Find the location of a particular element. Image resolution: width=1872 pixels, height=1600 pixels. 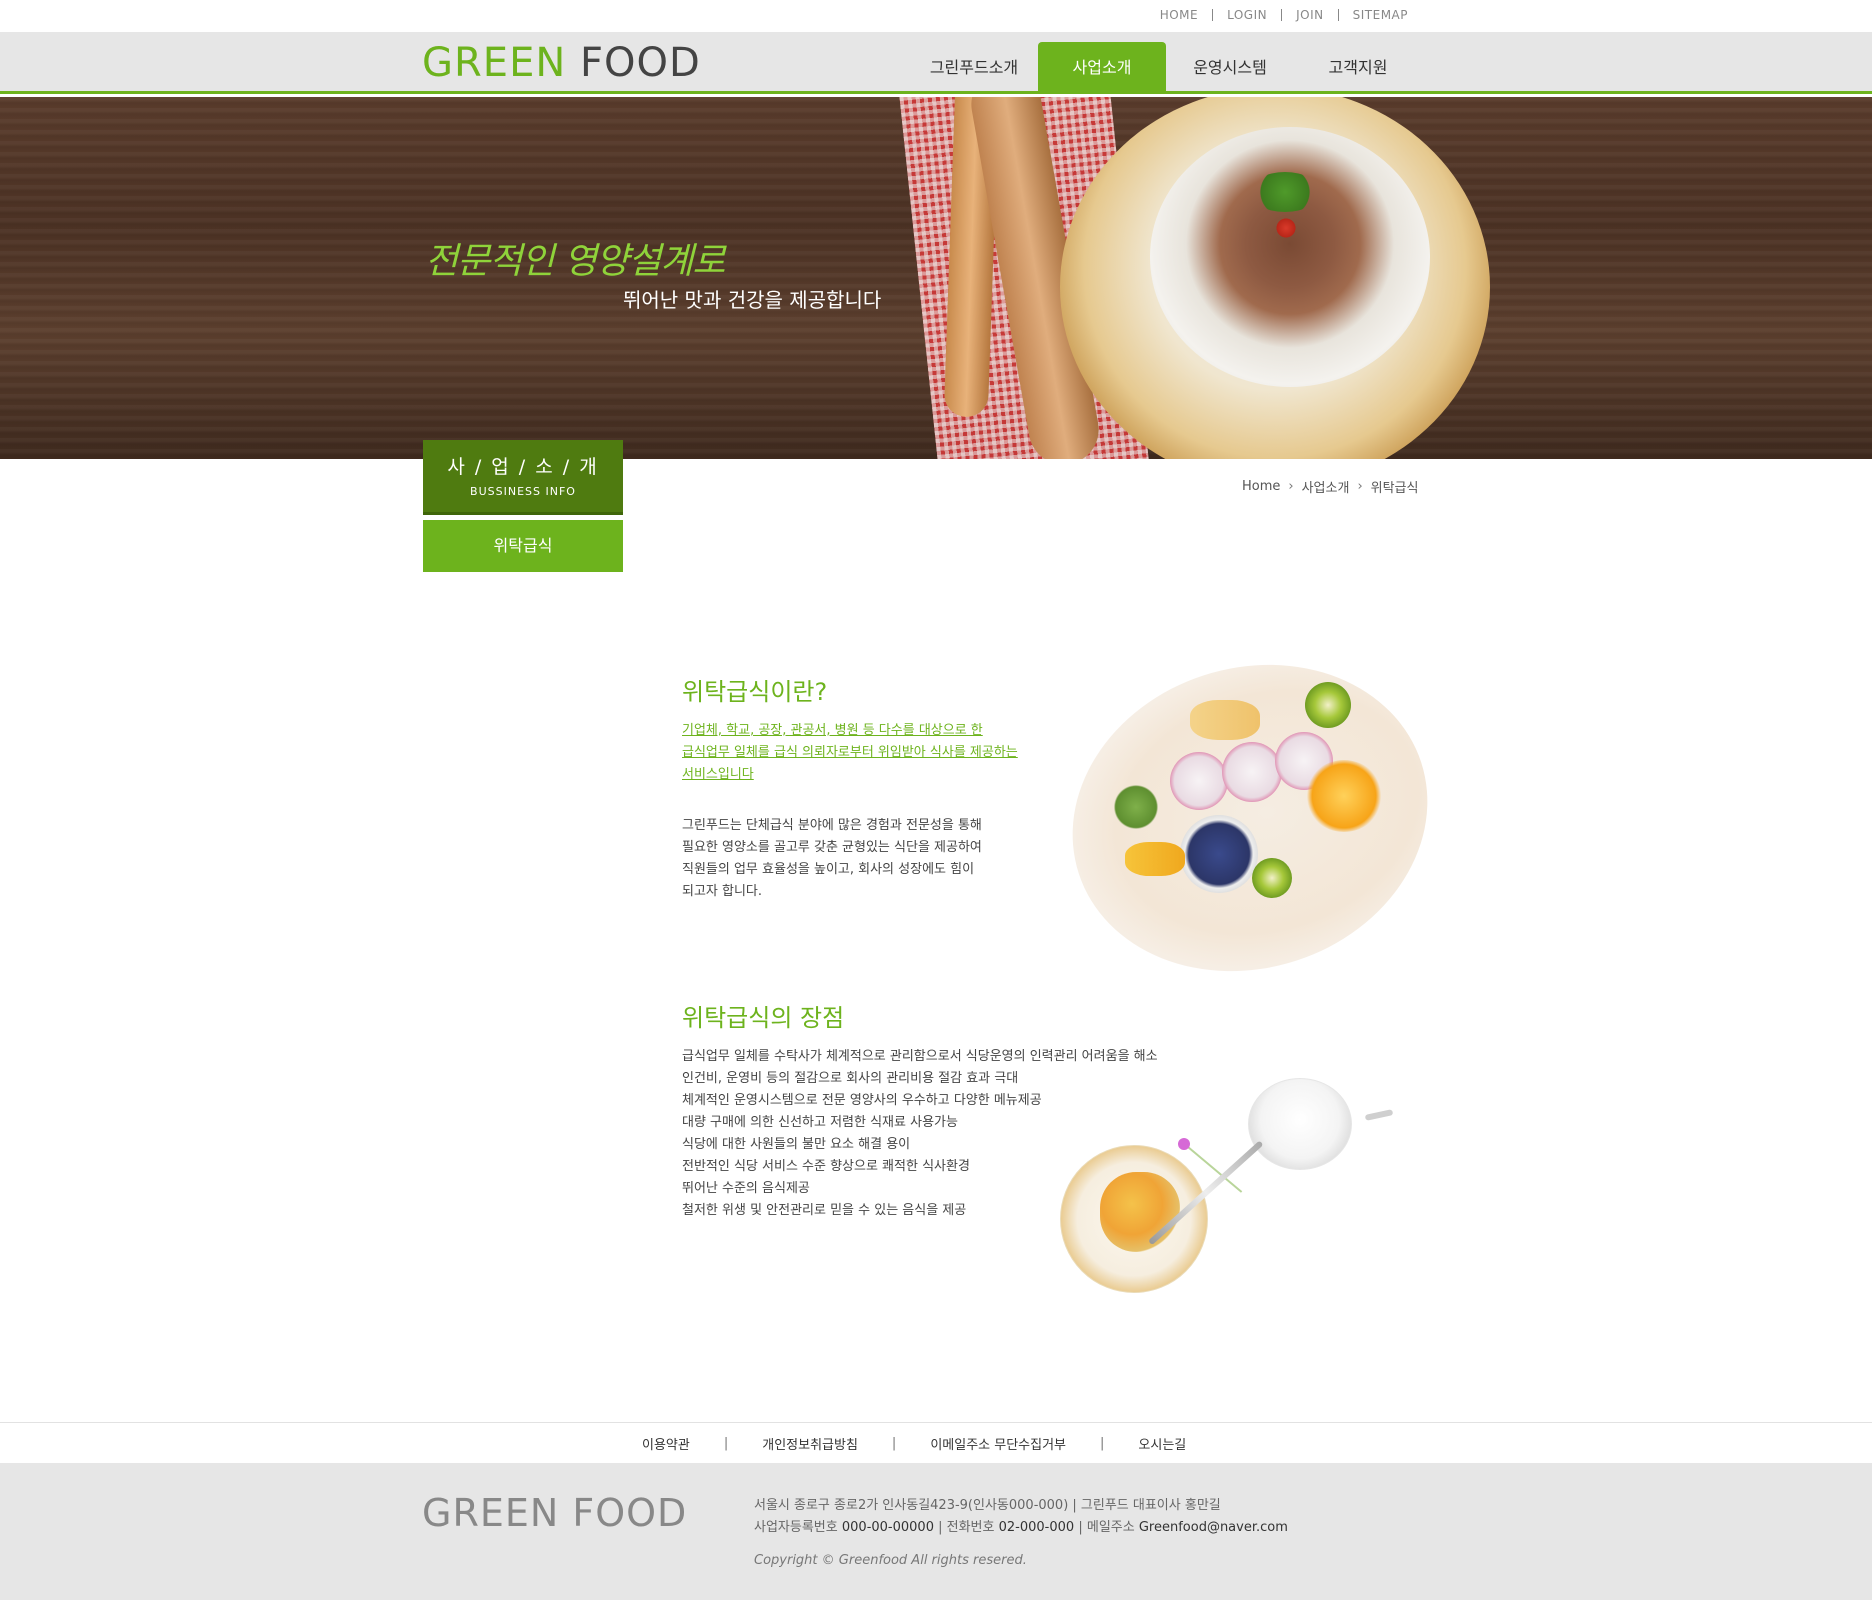

email-address: Greenfood@naver.com is located at coordinates (1213, 1527).